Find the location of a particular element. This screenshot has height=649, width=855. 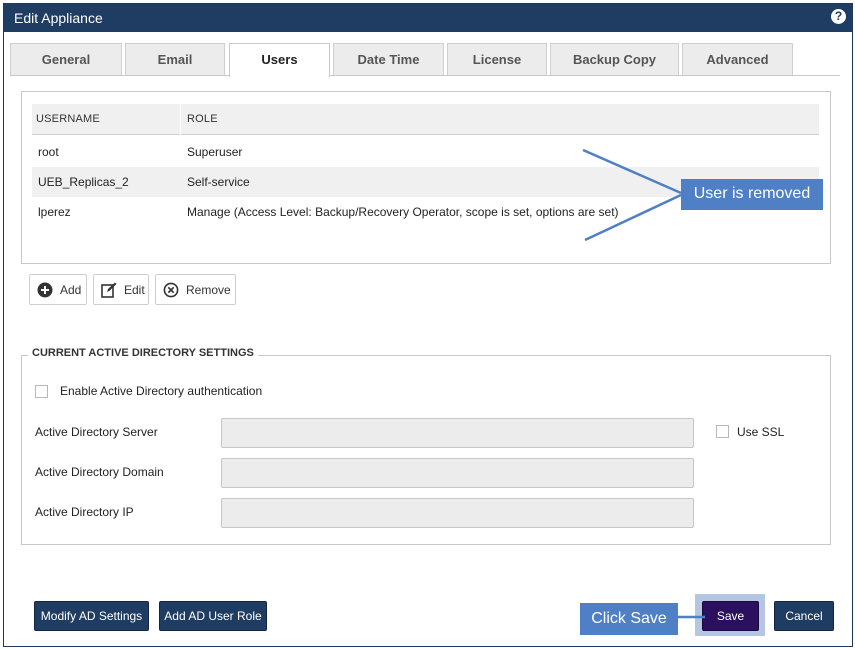

ad-domain-label: Active Directory Domain is located at coordinates (99, 472).